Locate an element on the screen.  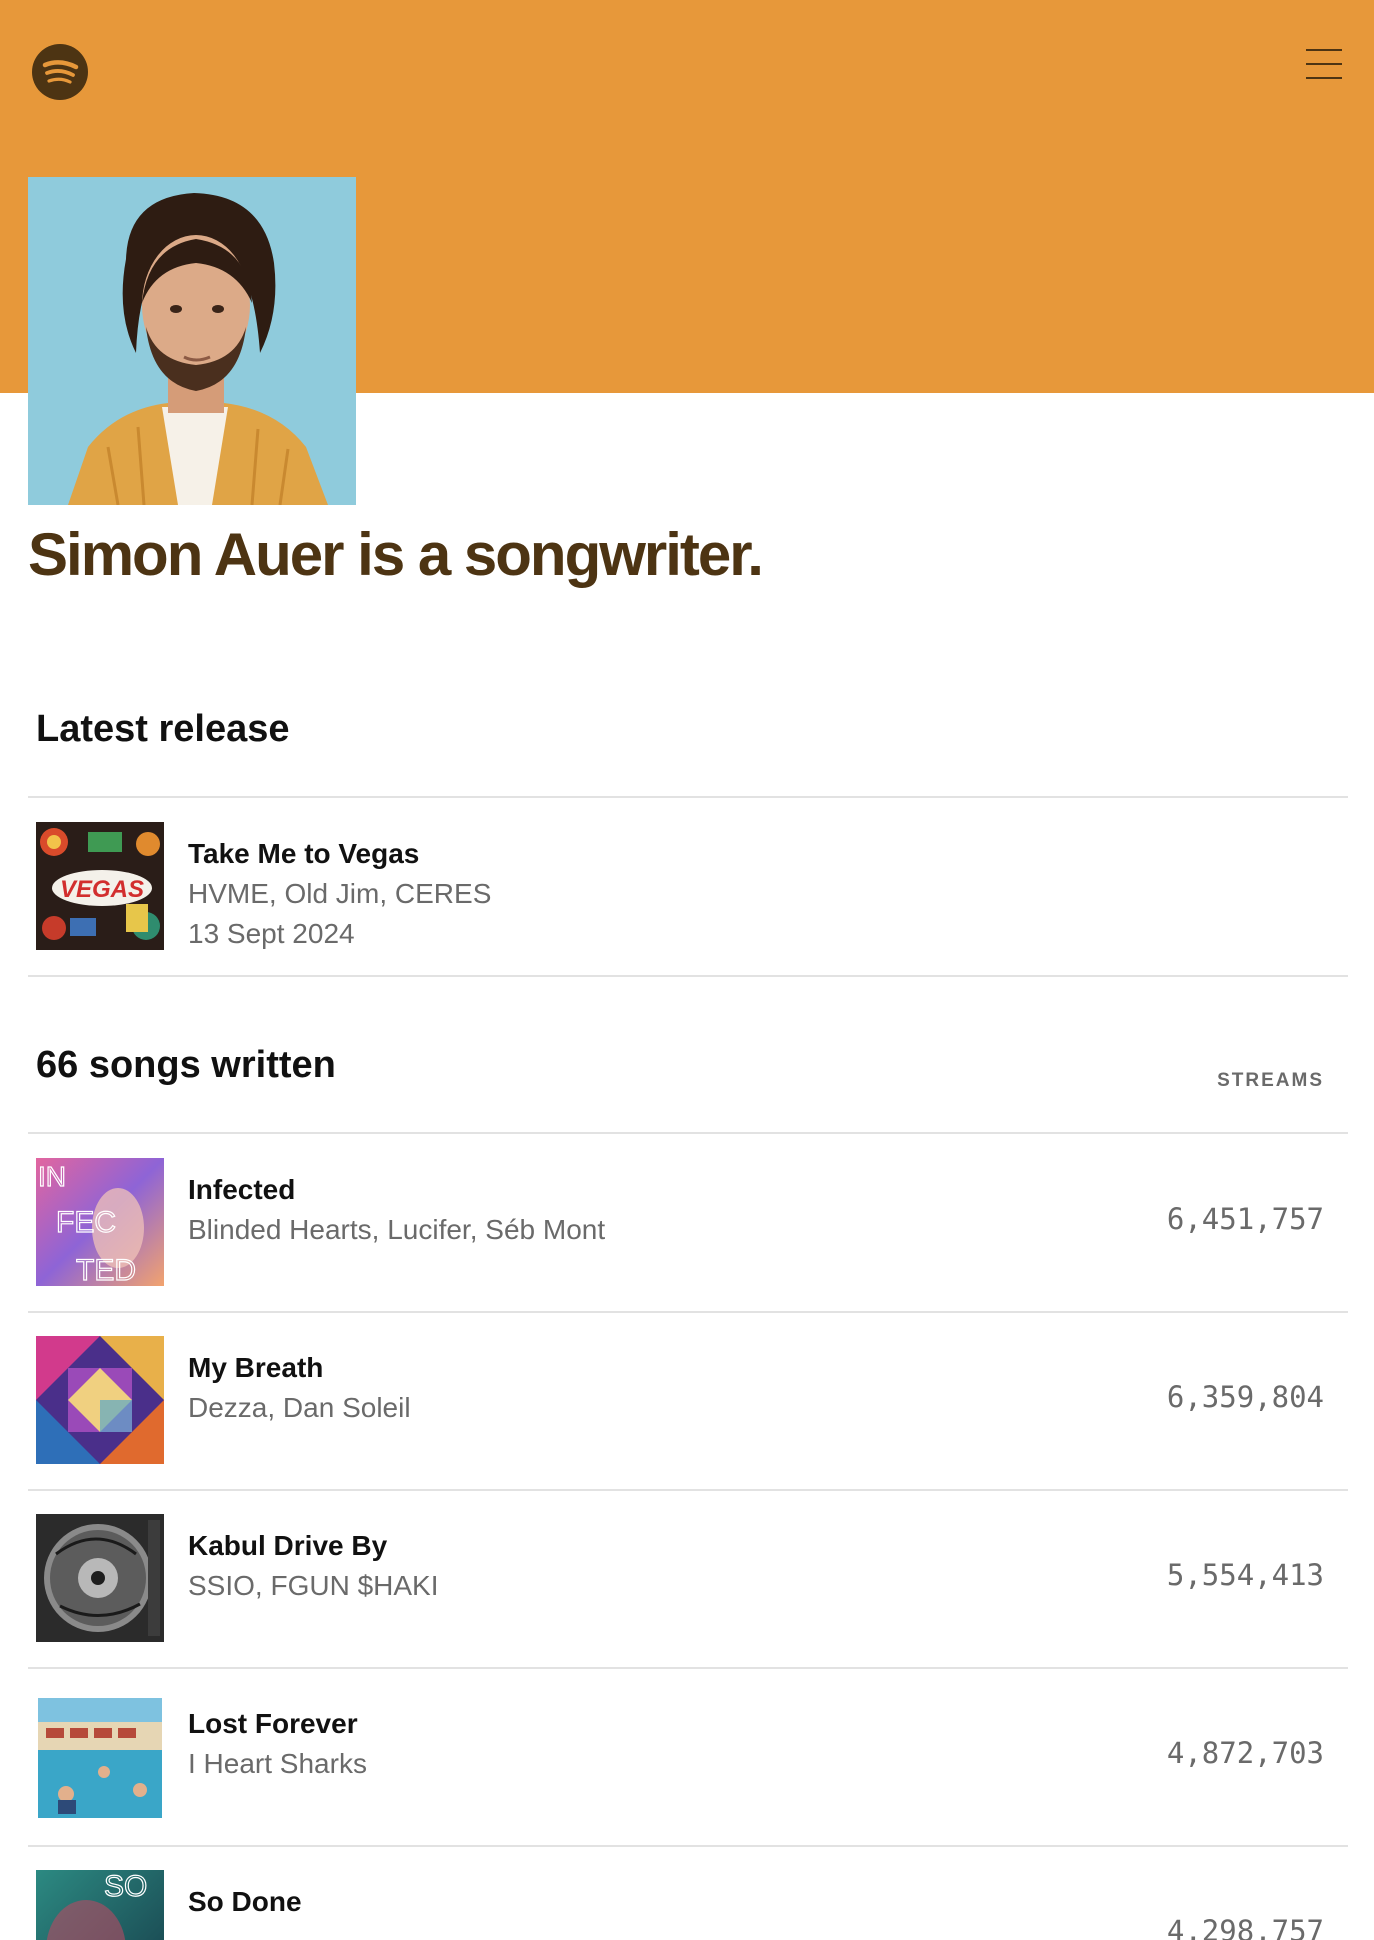
song-row: SO So Done 4,298,757 is located at coordinates (688, 1893).